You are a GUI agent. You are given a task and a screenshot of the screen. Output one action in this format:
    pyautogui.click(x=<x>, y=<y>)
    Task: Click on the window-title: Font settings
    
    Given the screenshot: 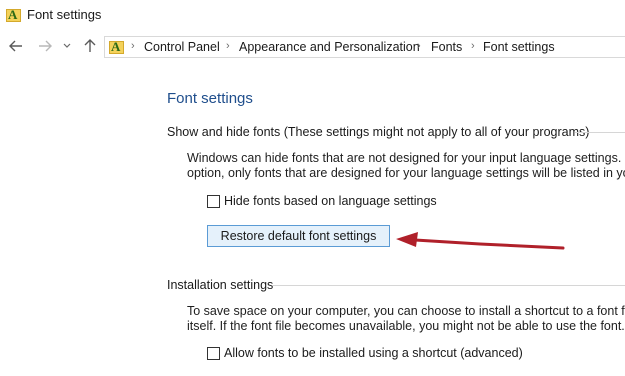 What is the action you would take?
    pyautogui.click(x=64, y=14)
    